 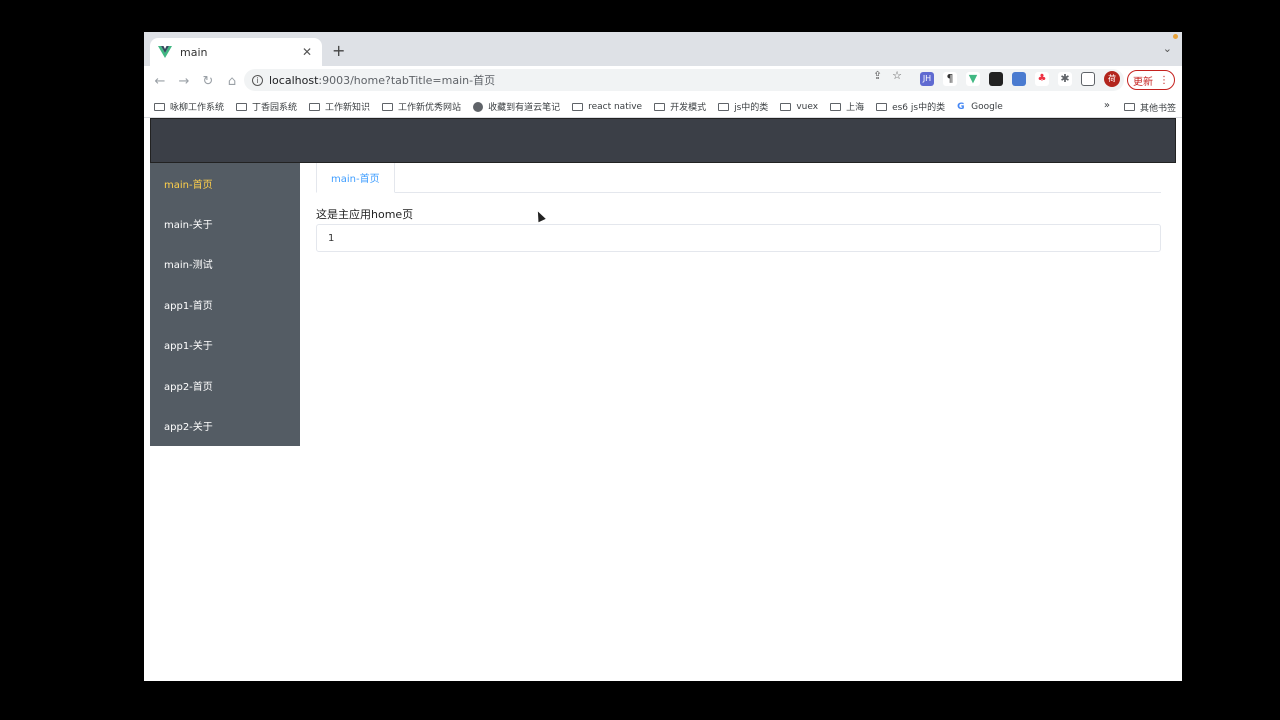 I want to click on blue-extension-icon, so click(x=1019, y=79).